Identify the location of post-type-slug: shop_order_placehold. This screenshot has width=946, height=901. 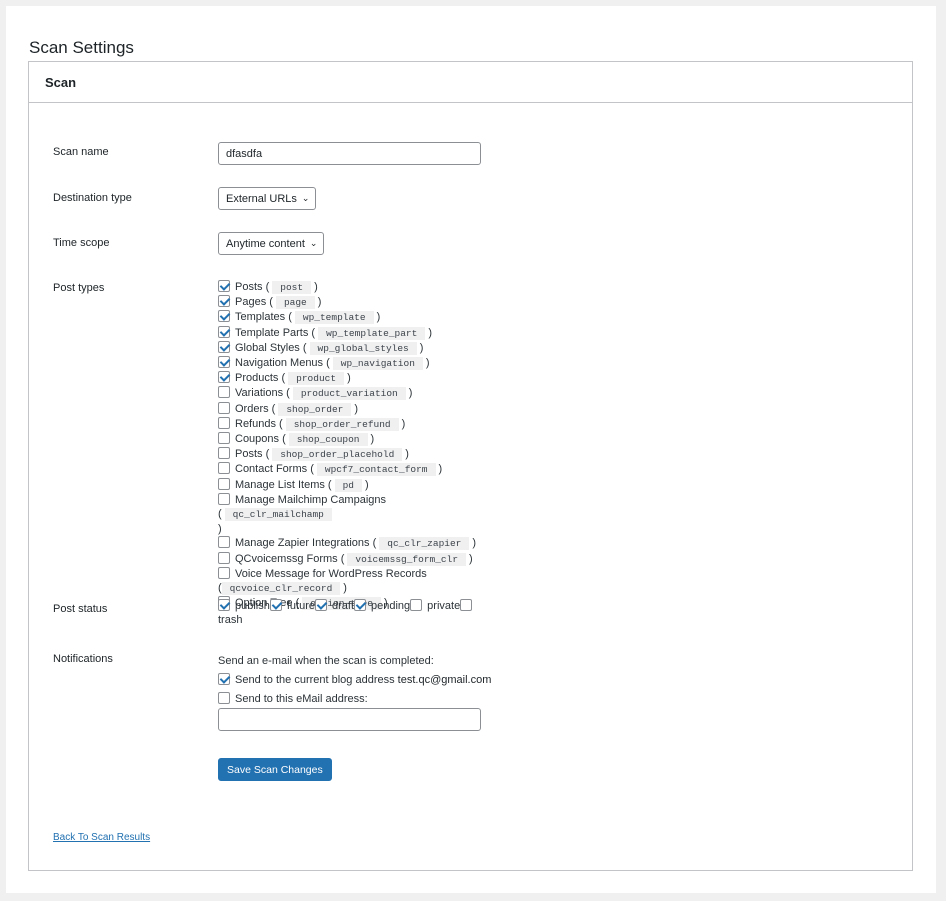
(337, 455).